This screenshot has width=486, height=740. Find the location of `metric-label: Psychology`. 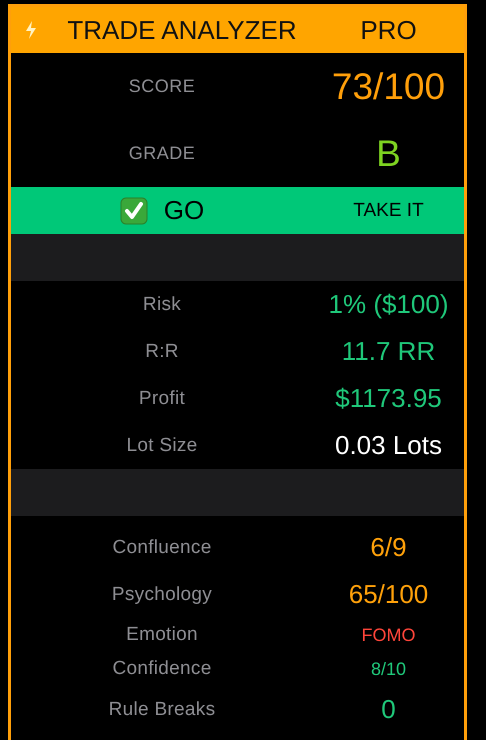

metric-label: Psychology is located at coordinates (162, 595).